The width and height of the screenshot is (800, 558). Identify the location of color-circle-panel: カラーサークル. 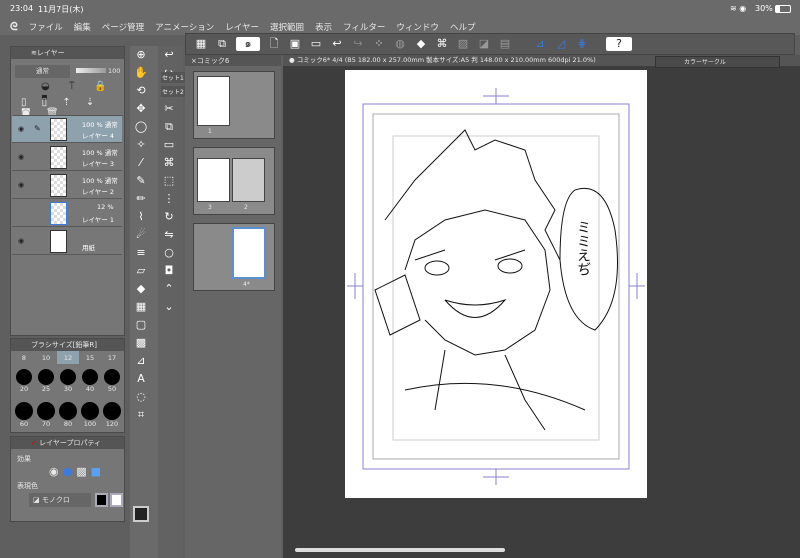
(717, 62).